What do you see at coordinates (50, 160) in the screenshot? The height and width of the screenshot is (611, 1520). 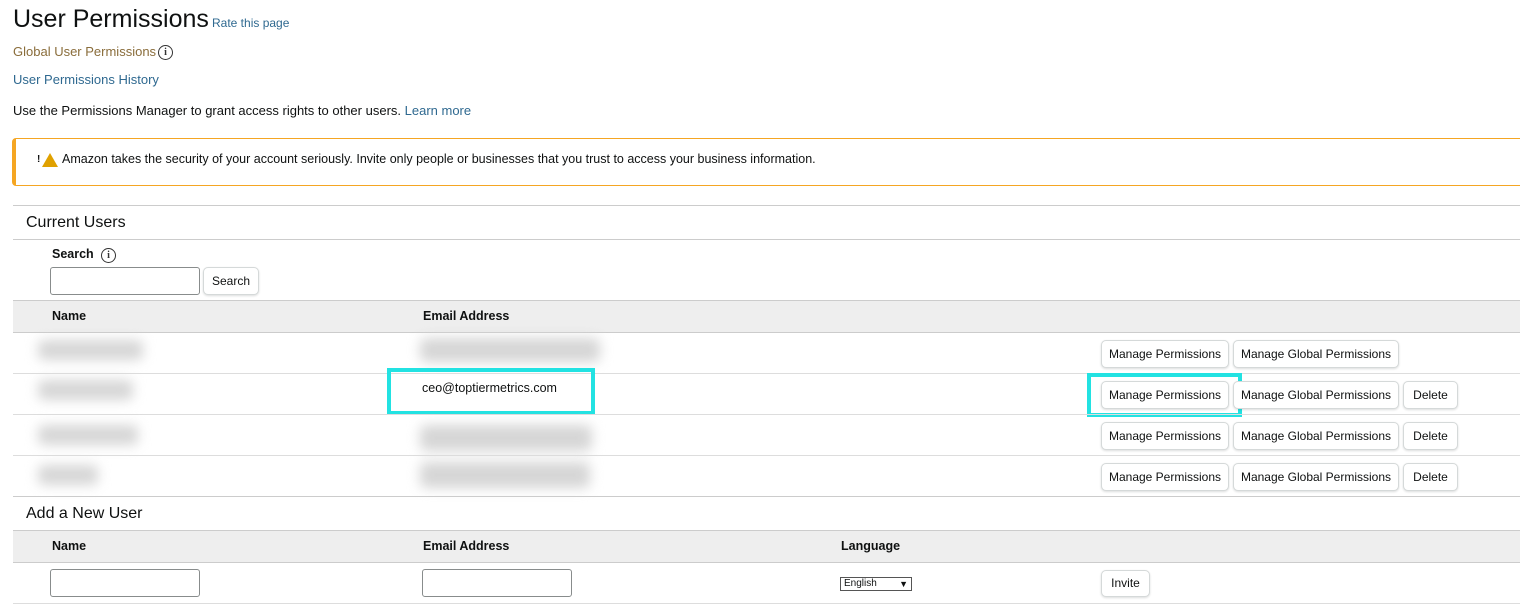 I see `warning-icon` at bounding box center [50, 160].